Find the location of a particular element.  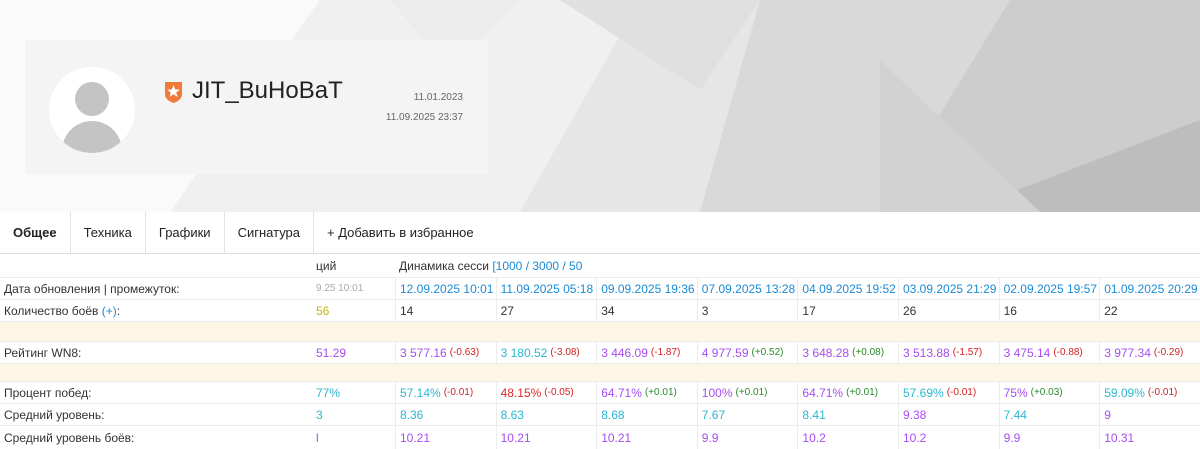

tab-charts: Графики is located at coordinates (185, 233).